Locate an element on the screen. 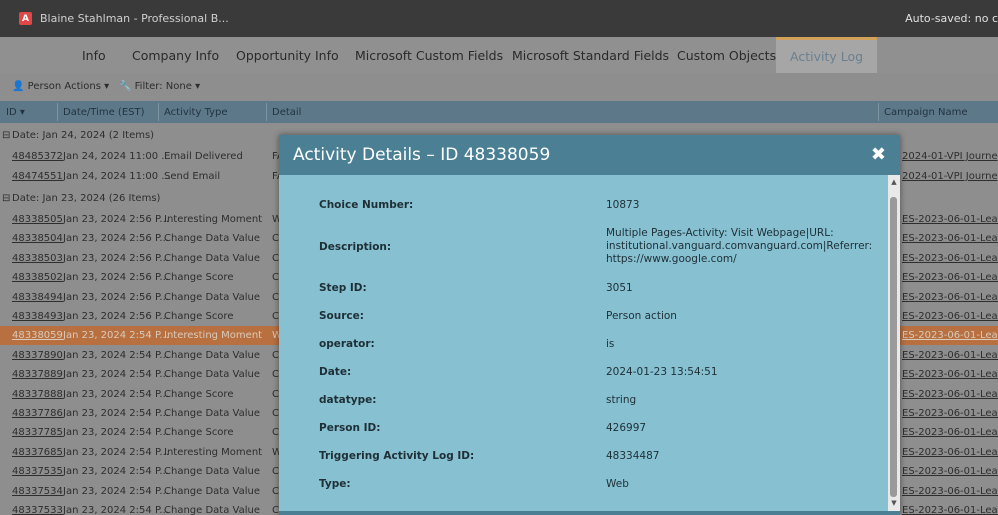 This screenshot has height=515, width=998. tab-activity-log: Activity Log is located at coordinates (827, 55).